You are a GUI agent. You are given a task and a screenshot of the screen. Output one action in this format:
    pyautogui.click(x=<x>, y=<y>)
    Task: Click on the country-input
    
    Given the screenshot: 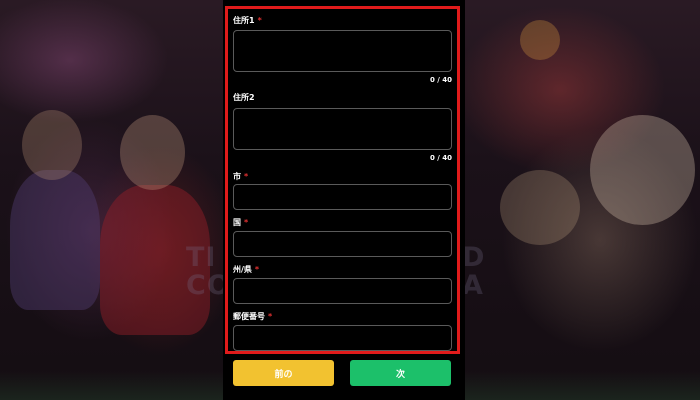 What is the action you would take?
    pyautogui.click(x=342, y=244)
    